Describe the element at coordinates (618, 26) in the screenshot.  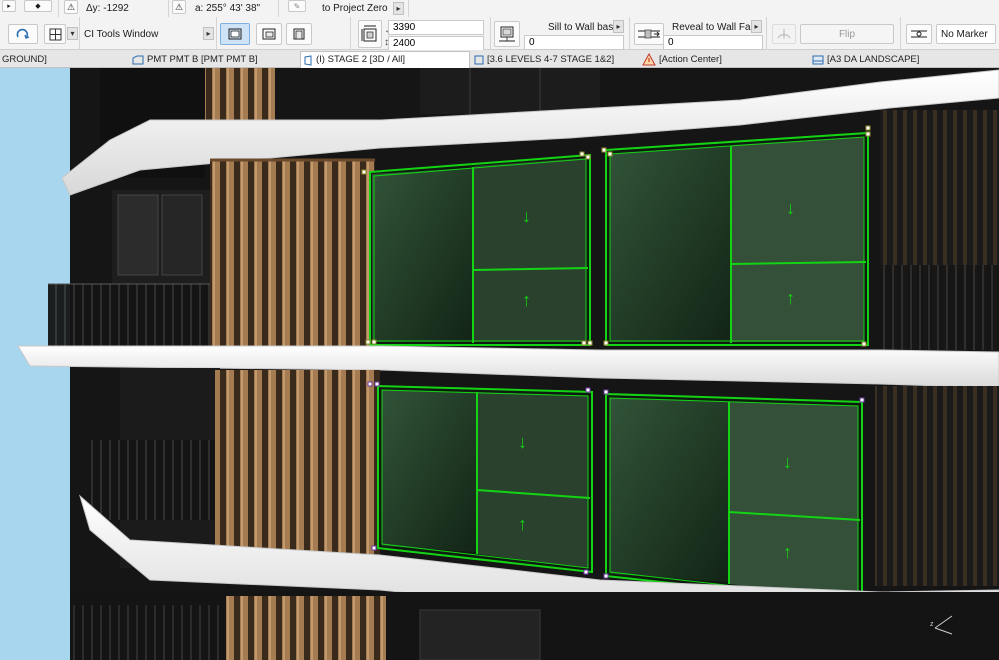
I see `sill-arrow: ▸` at that location.